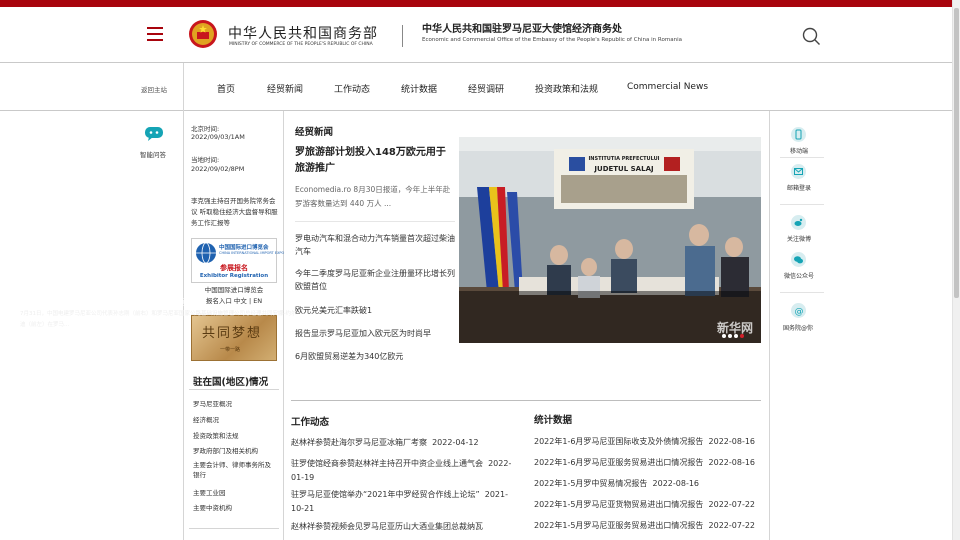 The height and width of the screenshot is (540, 960). What do you see at coordinates (230, 350) in the screenshot?
I see `banner-subtext: 一带一路` at bounding box center [230, 350].